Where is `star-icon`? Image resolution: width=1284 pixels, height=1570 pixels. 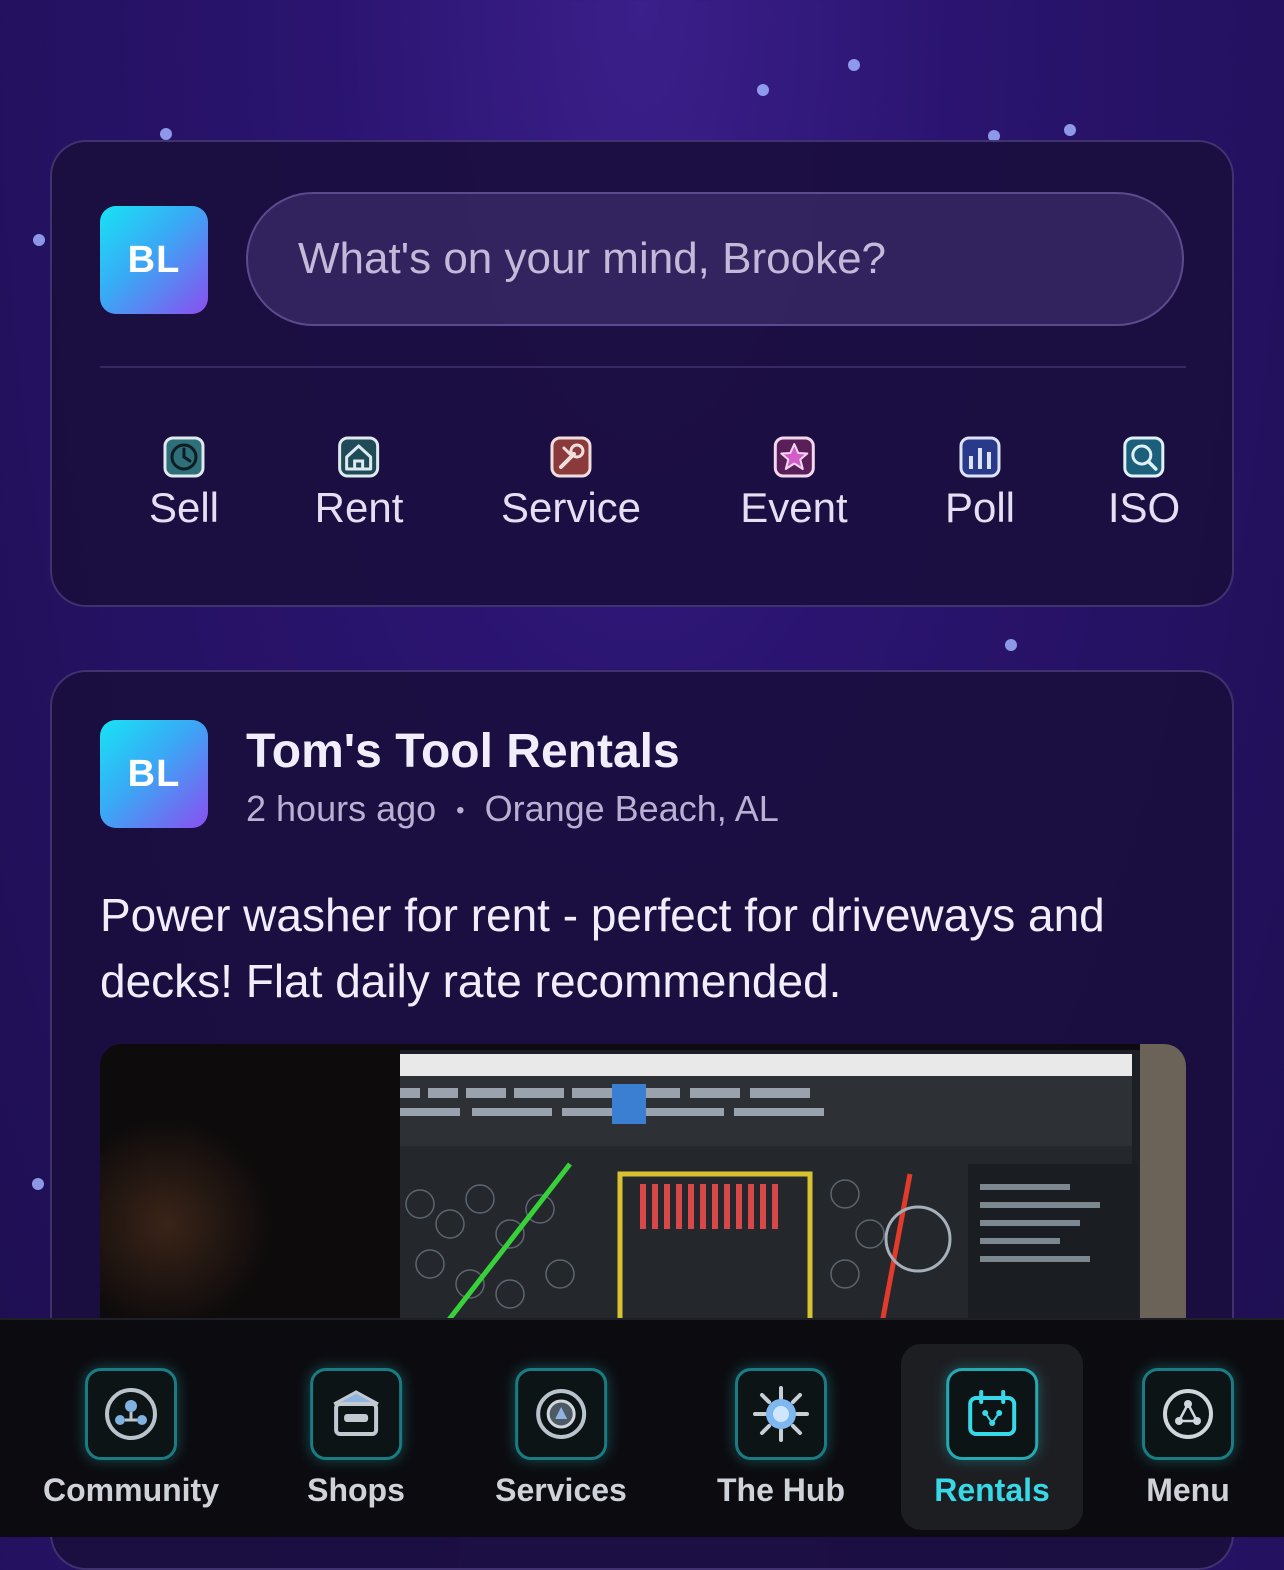 star-icon is located at coordinates (794, 457).